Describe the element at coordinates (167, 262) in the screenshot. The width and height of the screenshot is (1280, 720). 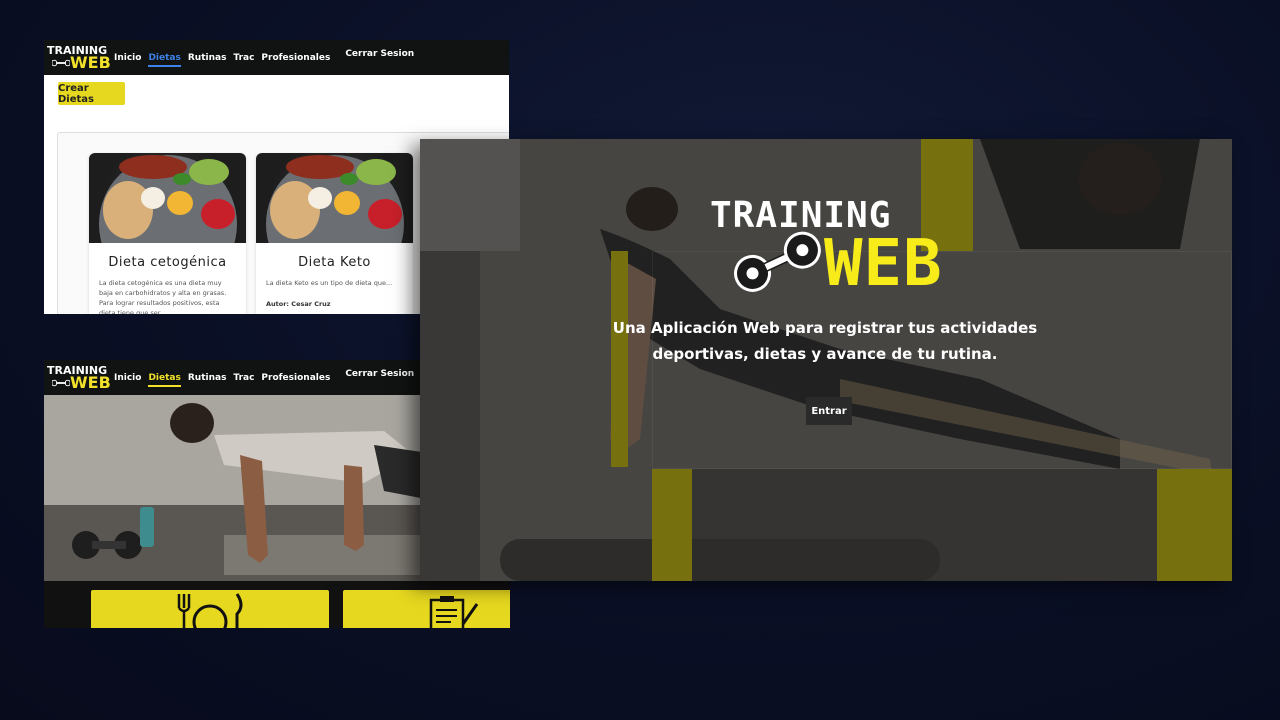
I see `diet-title: Dieta cetogénica` at that location.